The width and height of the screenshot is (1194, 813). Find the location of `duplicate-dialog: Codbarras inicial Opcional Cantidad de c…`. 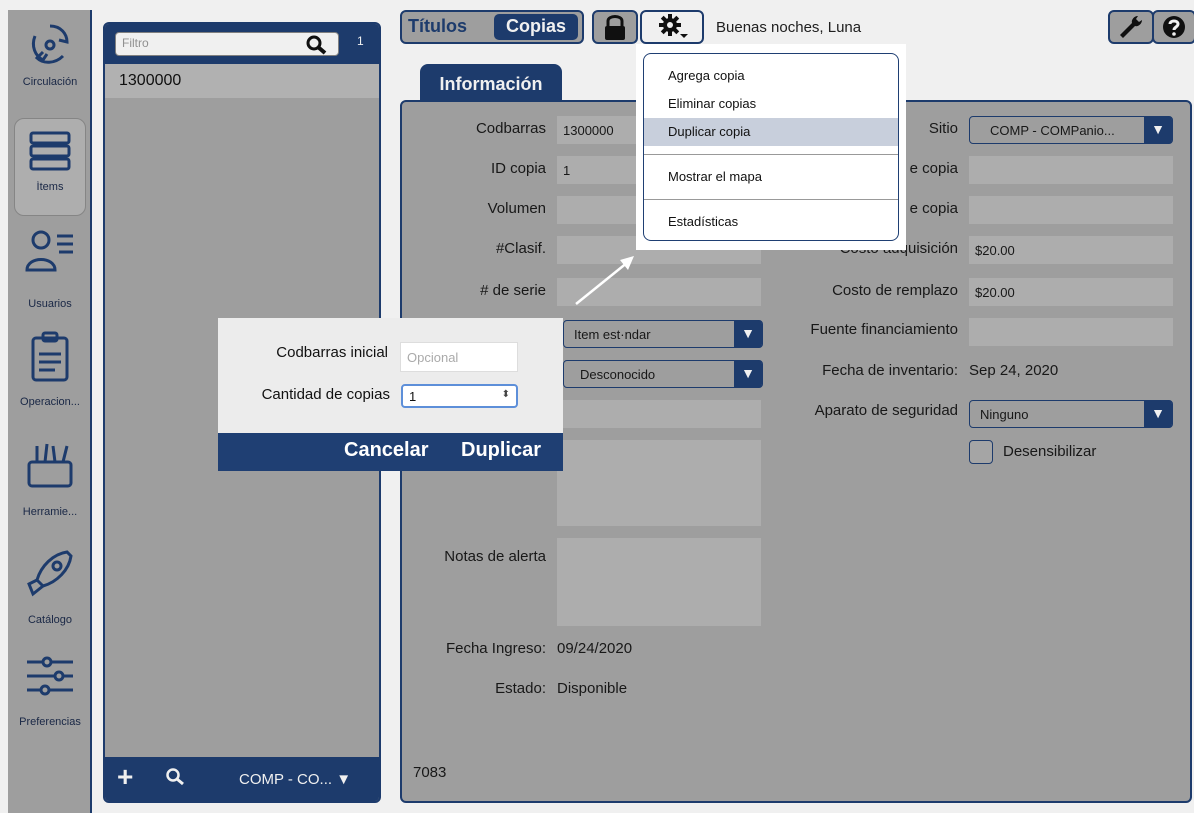

duplicate-dialog: Codbarras inicial Opcional Cantidad de c… is located at coordinates (390, 394).